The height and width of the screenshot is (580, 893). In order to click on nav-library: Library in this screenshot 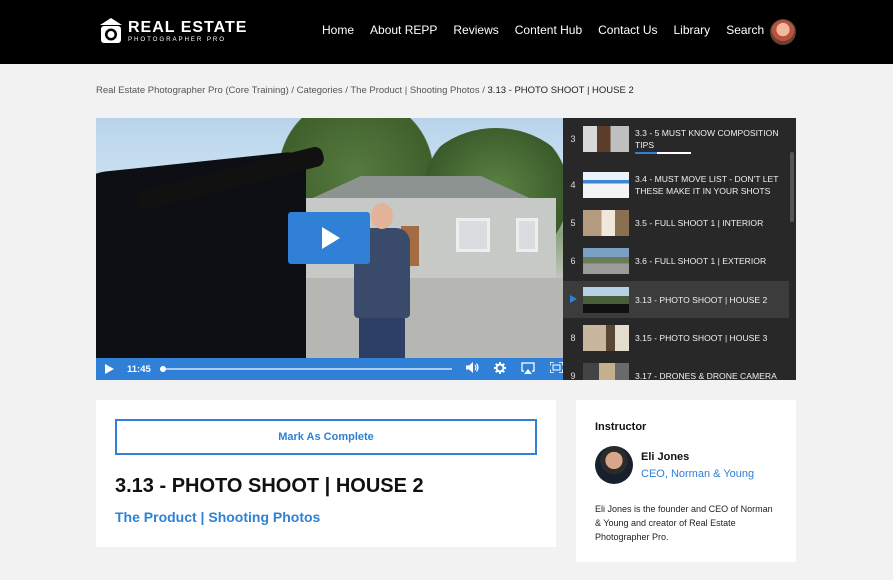, I will do `click(692, 30)`.